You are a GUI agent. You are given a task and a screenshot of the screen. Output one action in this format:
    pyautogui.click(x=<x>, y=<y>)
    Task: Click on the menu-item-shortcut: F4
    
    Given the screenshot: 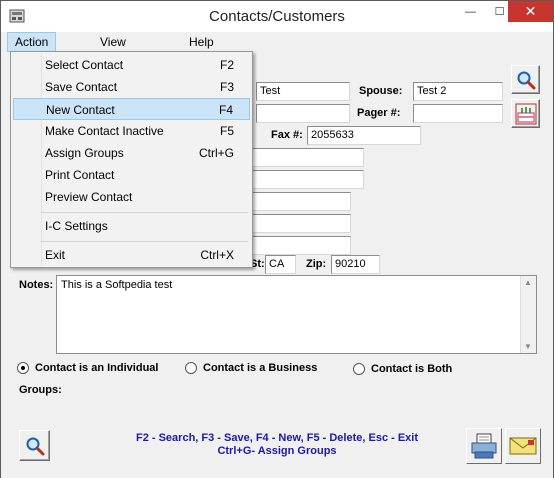 What is the action you would take?
    pyautogui.click(x=225, y=110)
    